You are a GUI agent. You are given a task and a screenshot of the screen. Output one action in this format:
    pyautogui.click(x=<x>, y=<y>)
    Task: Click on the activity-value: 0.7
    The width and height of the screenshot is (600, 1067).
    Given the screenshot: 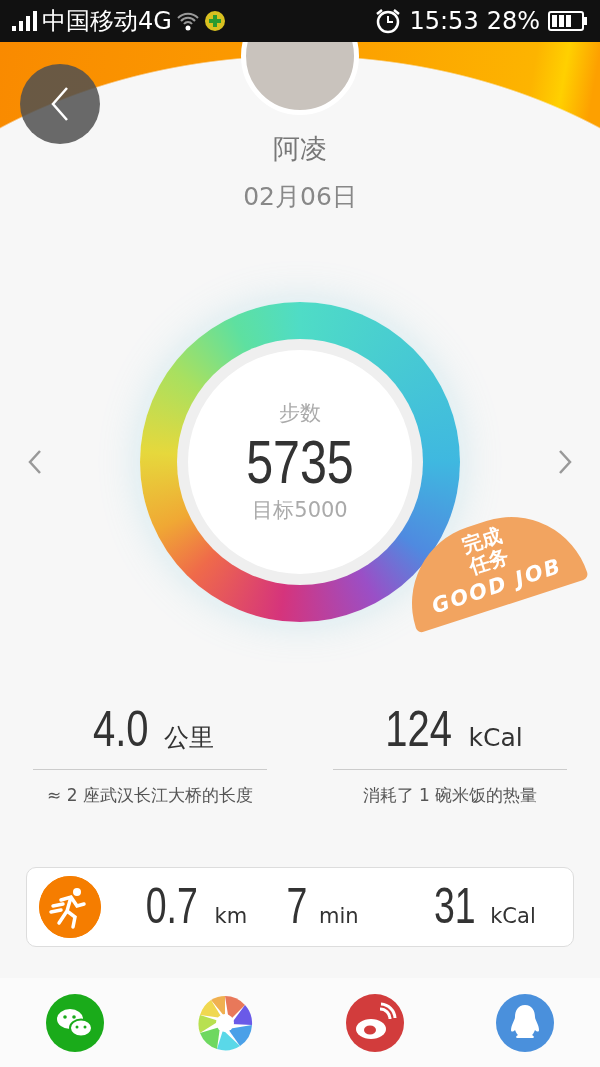 What is the action you would take?
    pyautogui.click(x=171, y=906)
    